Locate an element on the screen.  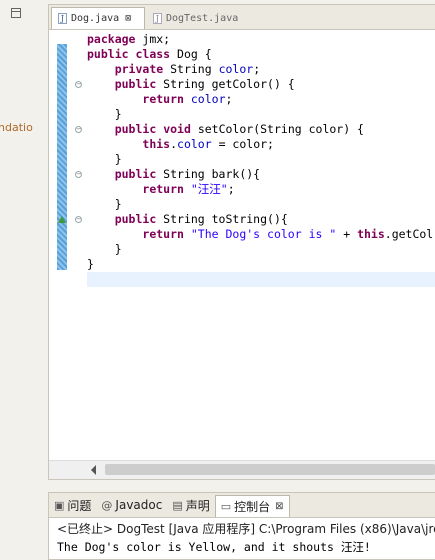
truncated-label: ndatio is located at coordinates (16, 127).